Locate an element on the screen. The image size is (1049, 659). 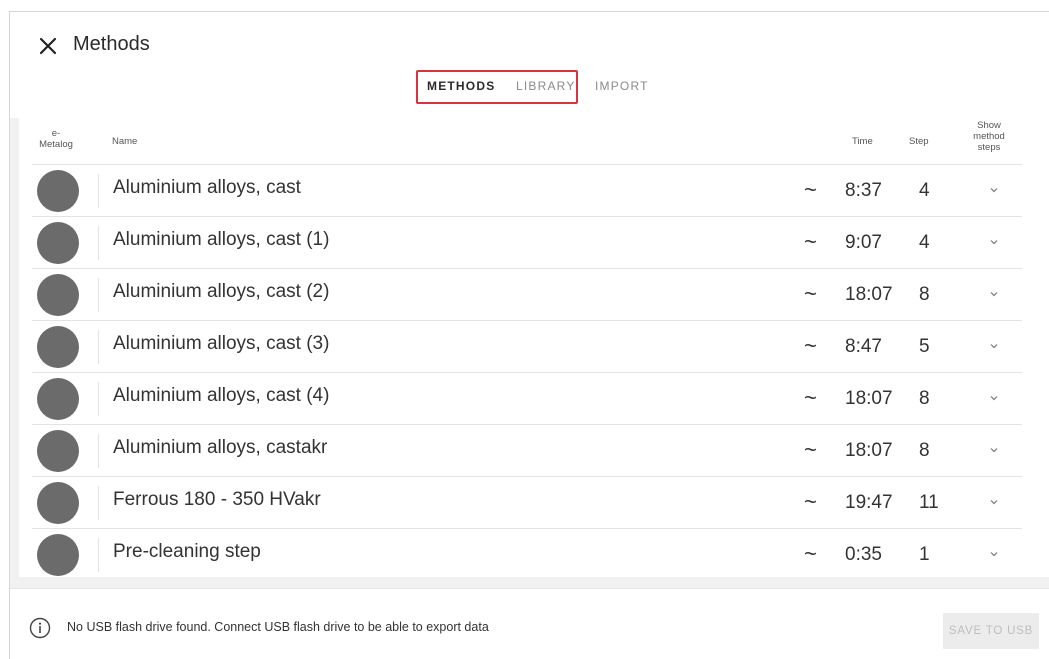
method-step-count: 5 is located at coordinates (924, 346).